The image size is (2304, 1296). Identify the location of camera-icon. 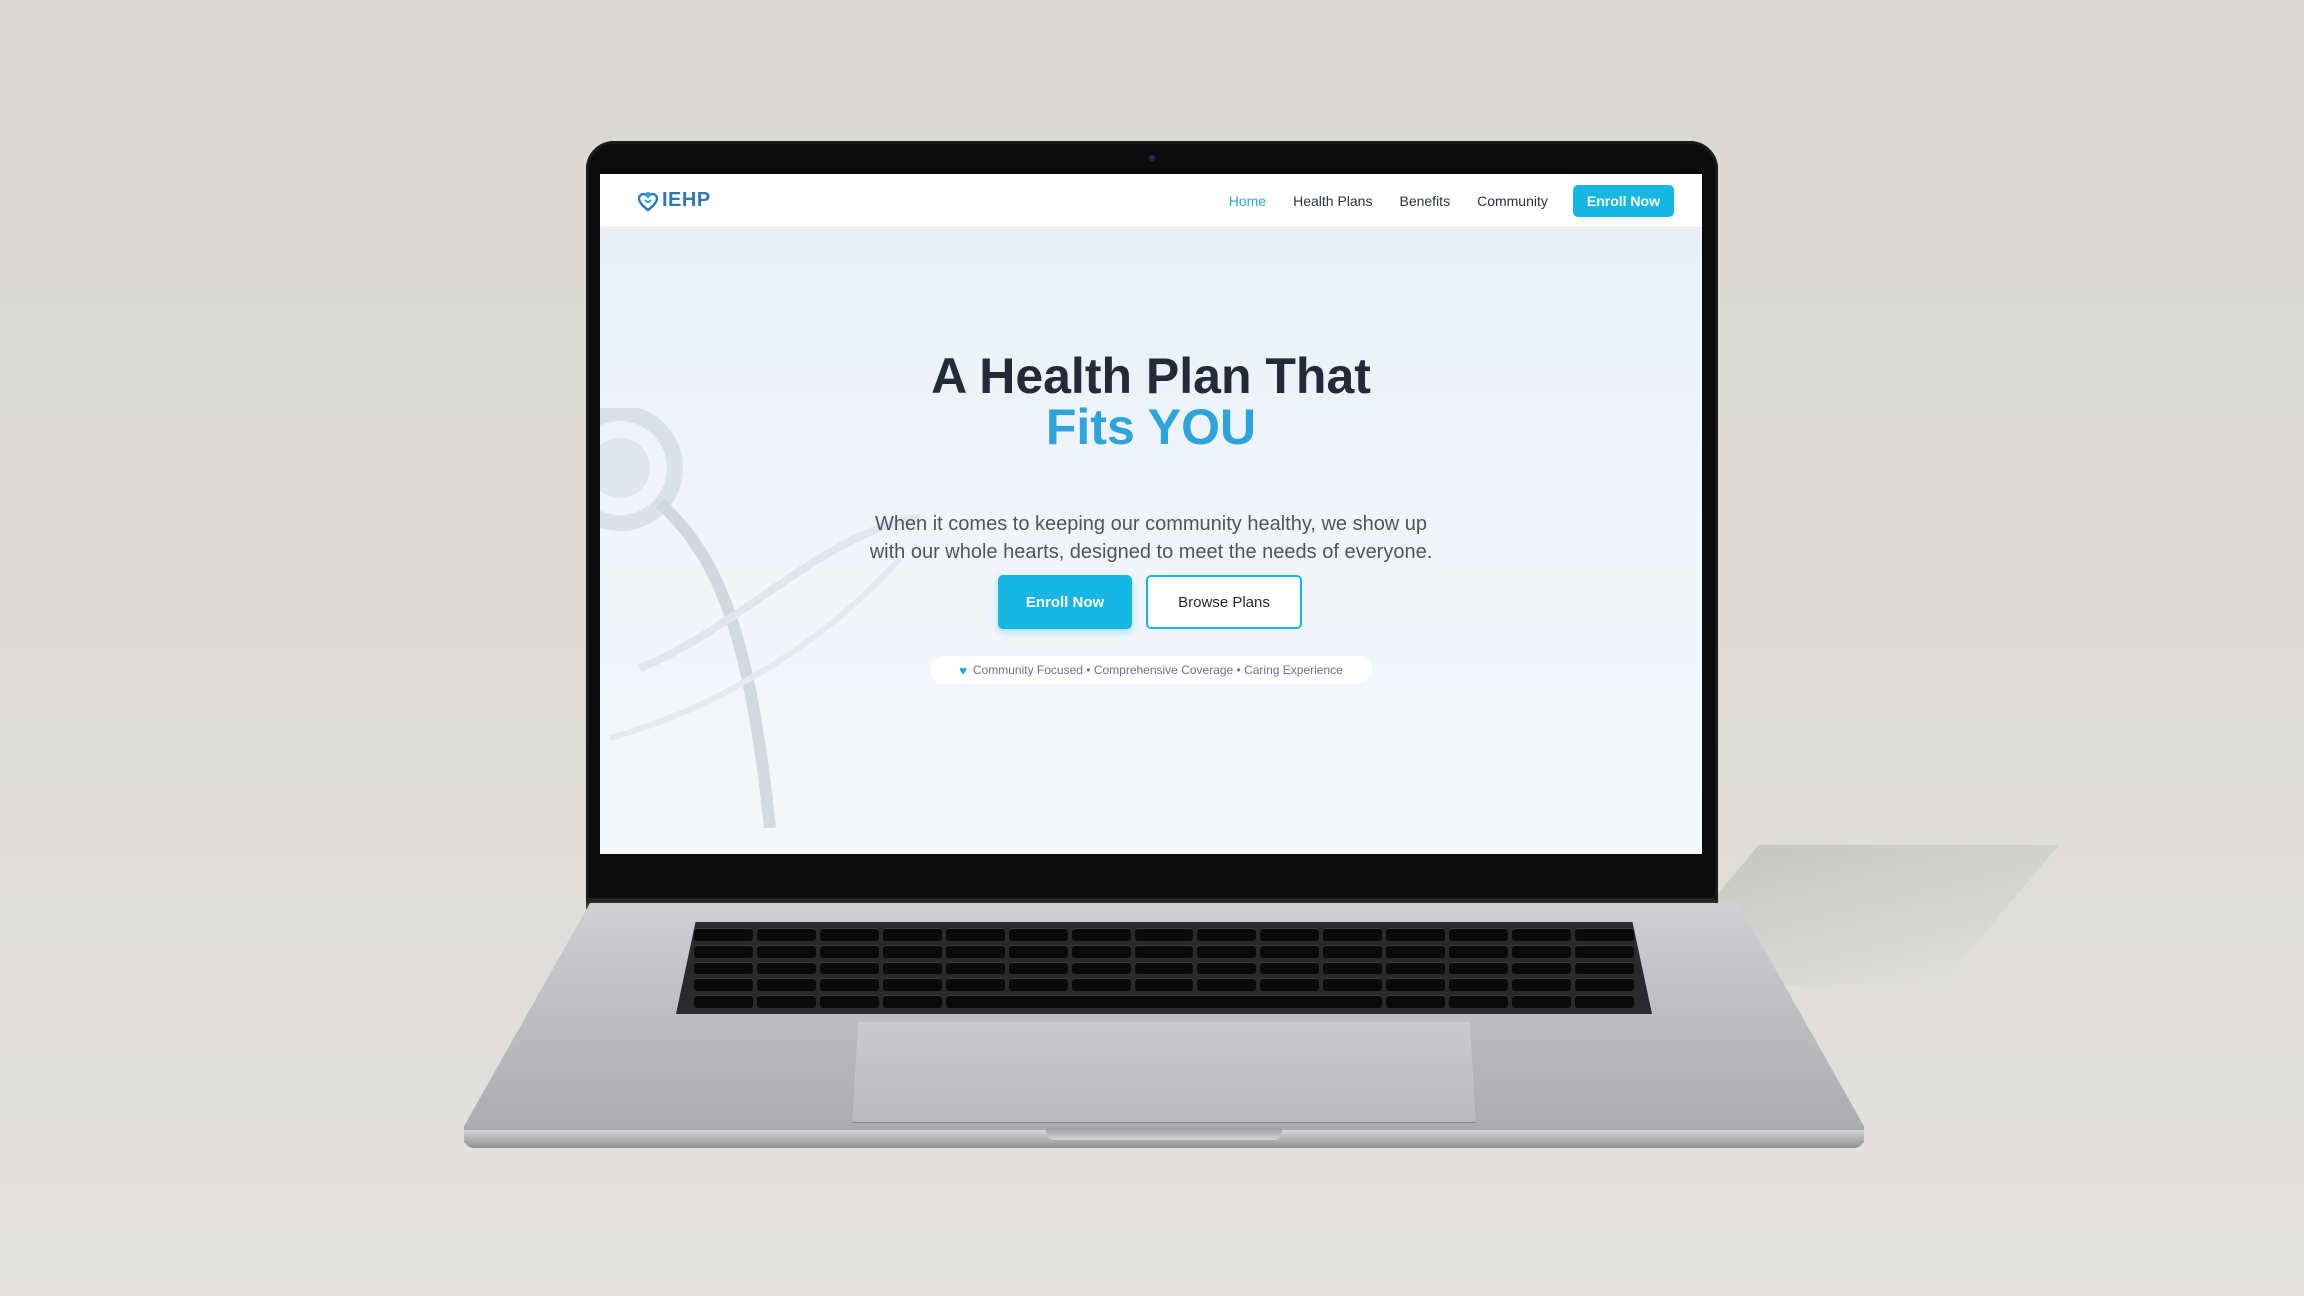
(1152, 158).